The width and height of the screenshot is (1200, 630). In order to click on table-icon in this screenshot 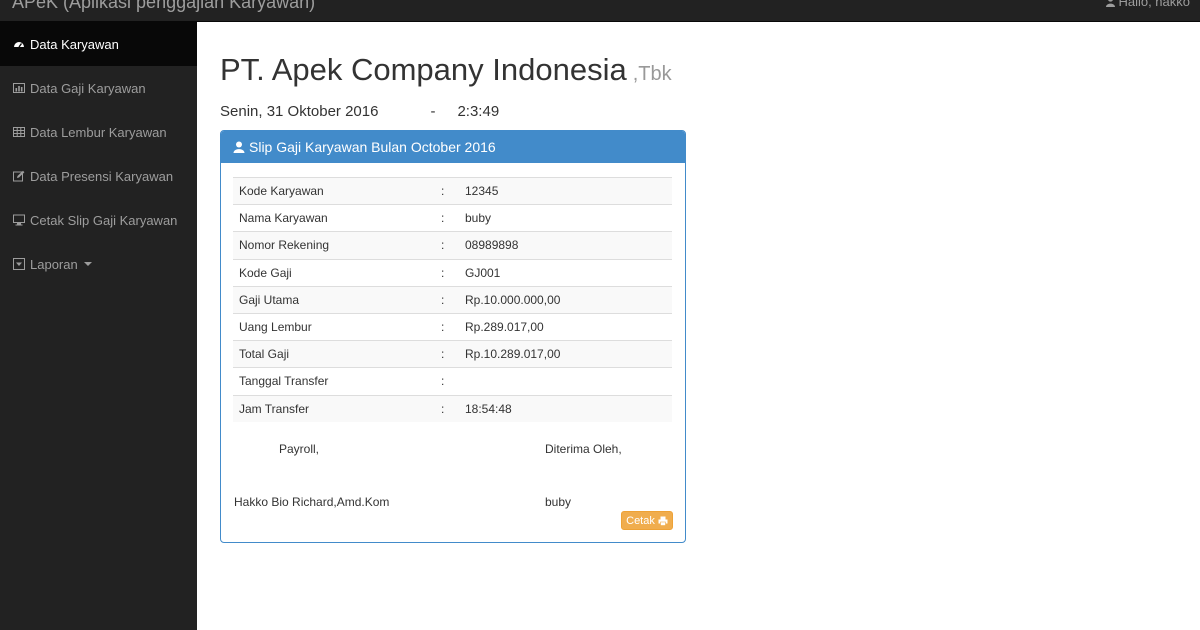, I will do `click(19, 132)`.